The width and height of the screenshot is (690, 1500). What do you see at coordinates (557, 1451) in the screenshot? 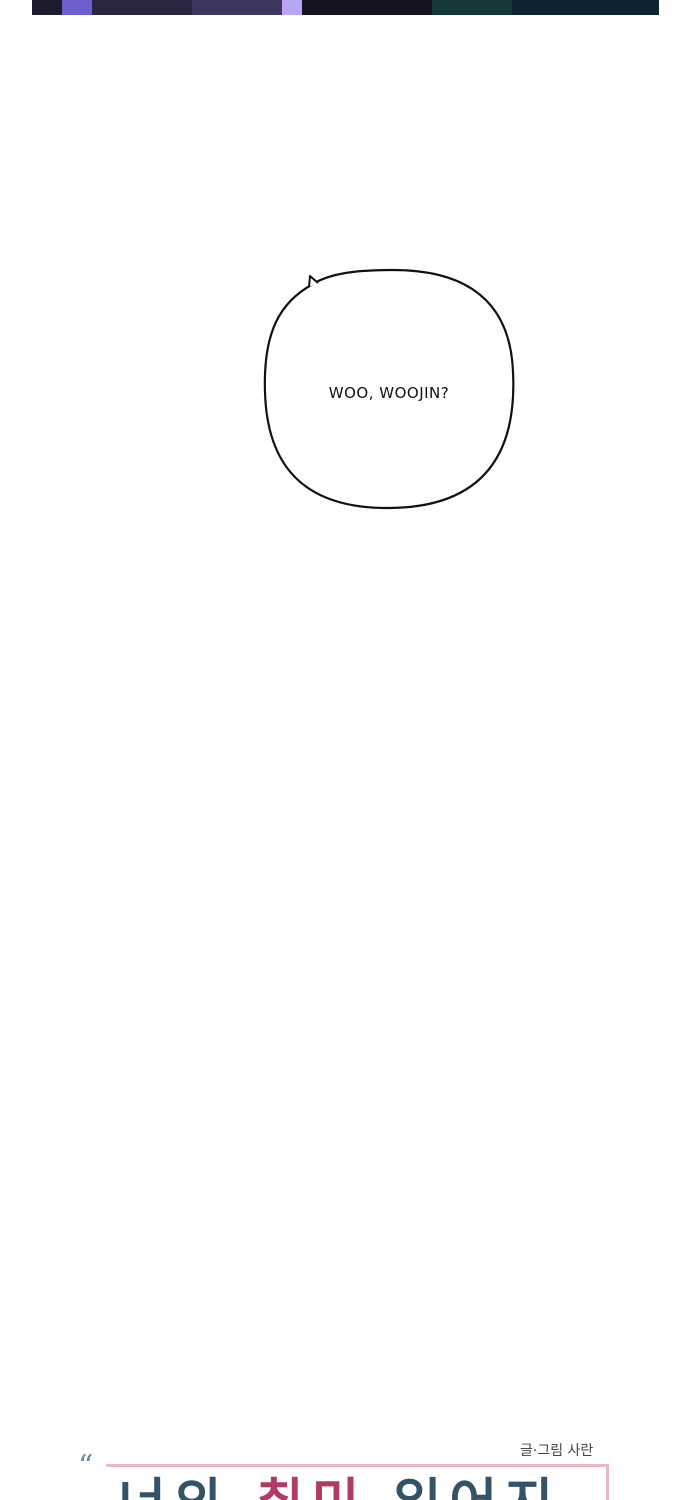
I see `author-credit: 글·그림 사란` at bounding box center [557, 1451].